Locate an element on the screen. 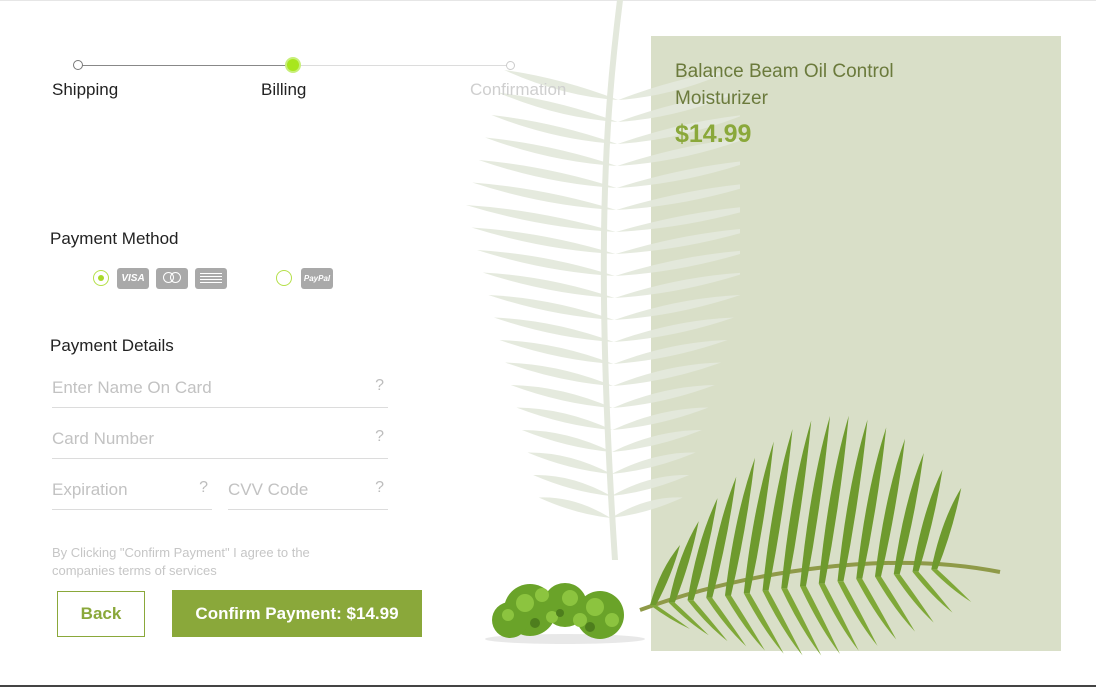 The width and height of the screenshot is (1096, 687). expiration-help-icon: ? is located at coordinates (203, 488).